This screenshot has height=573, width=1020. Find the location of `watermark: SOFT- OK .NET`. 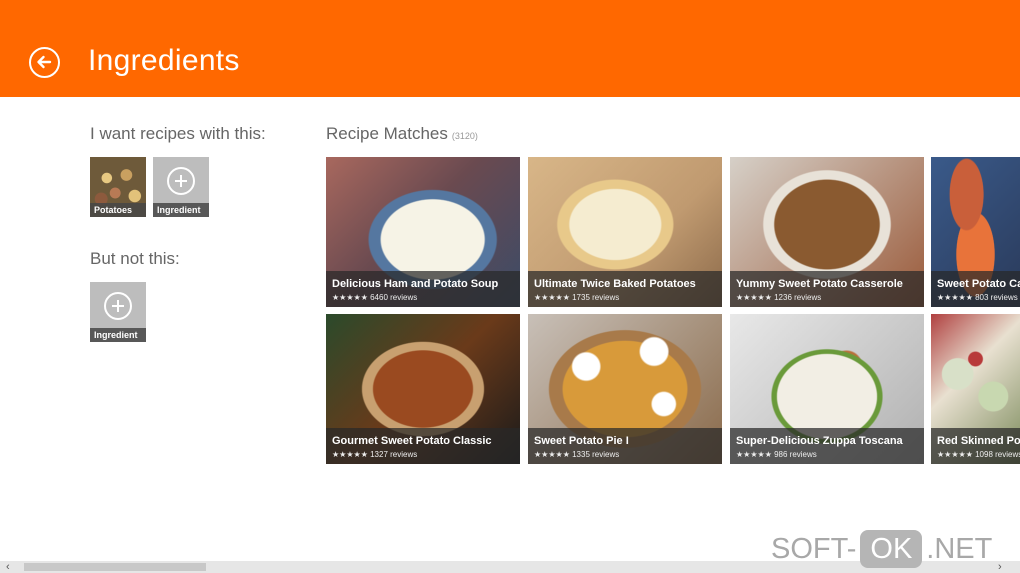

watermark: SOFT- OK .NET is located at coordinates (881, 549).